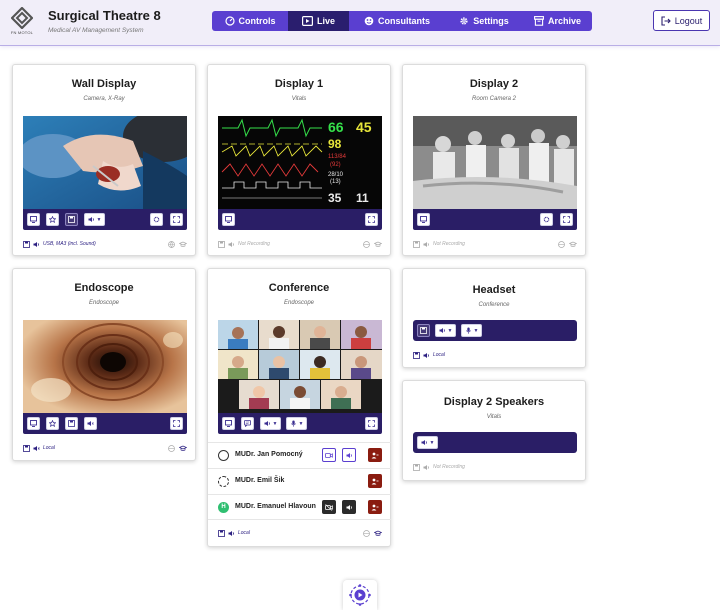 Image resolution: width=720 pixels, height=610 pixels. What do you see at coordinates (378, 244) in the screenshot?
I see `graduation-cap-icon` at bounding box center [378, 244].